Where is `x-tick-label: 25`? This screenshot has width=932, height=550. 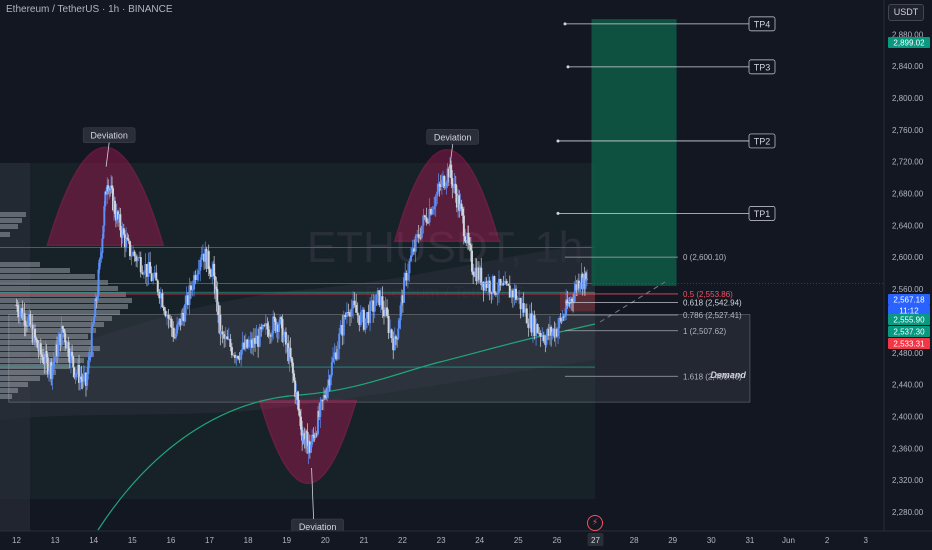
x-tick-label: 25 is located at coordinates (518, 540).